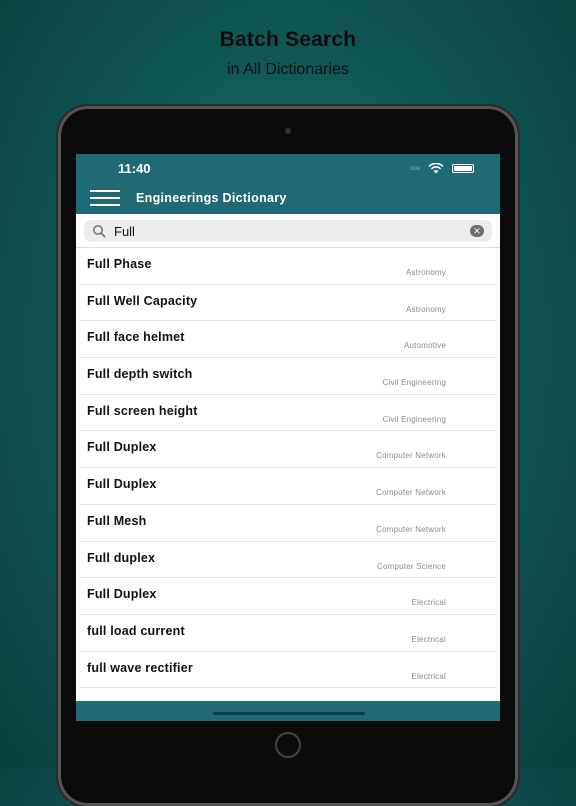 This screenshot has height=806, width=576. I want to click on clear-icon: ✕, so click(477, 231).